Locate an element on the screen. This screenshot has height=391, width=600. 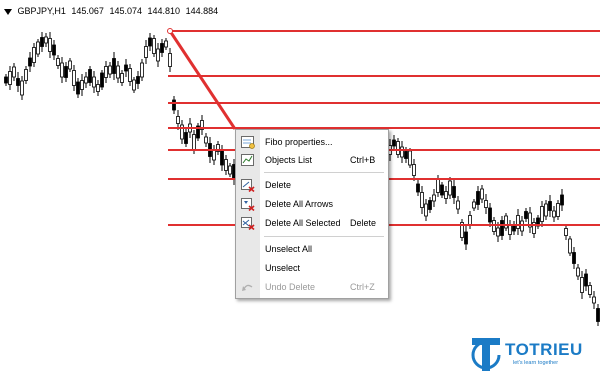
menu-item-unselect-all: Unselect All is located at coordinates (312, 249).